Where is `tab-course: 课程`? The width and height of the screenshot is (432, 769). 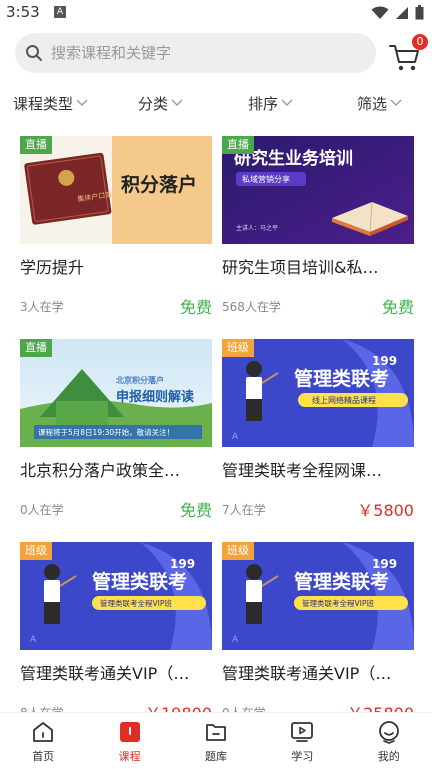
tab-course: 课程 is located at coordinates (129, 741).